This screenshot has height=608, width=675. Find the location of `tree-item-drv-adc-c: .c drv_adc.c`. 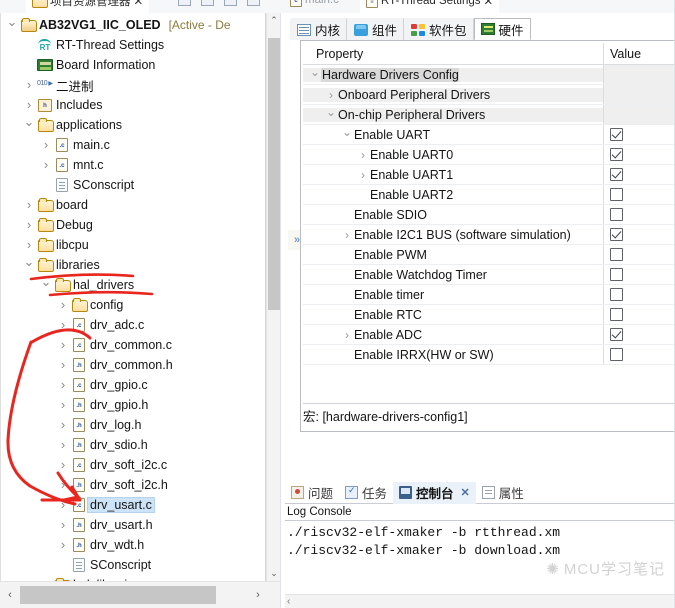

tree-item-drv-adc-c: .c drv_adc.c is located at coordinates (133, 325).